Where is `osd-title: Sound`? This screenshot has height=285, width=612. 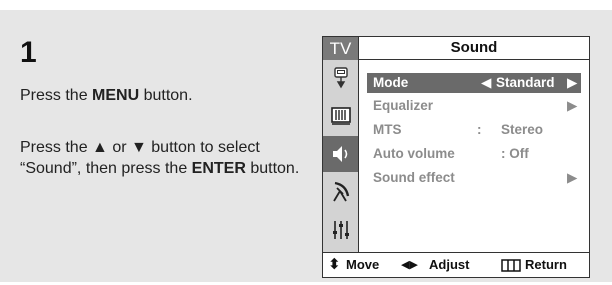 osd-title: Sound is located at coordinates (474, 48).